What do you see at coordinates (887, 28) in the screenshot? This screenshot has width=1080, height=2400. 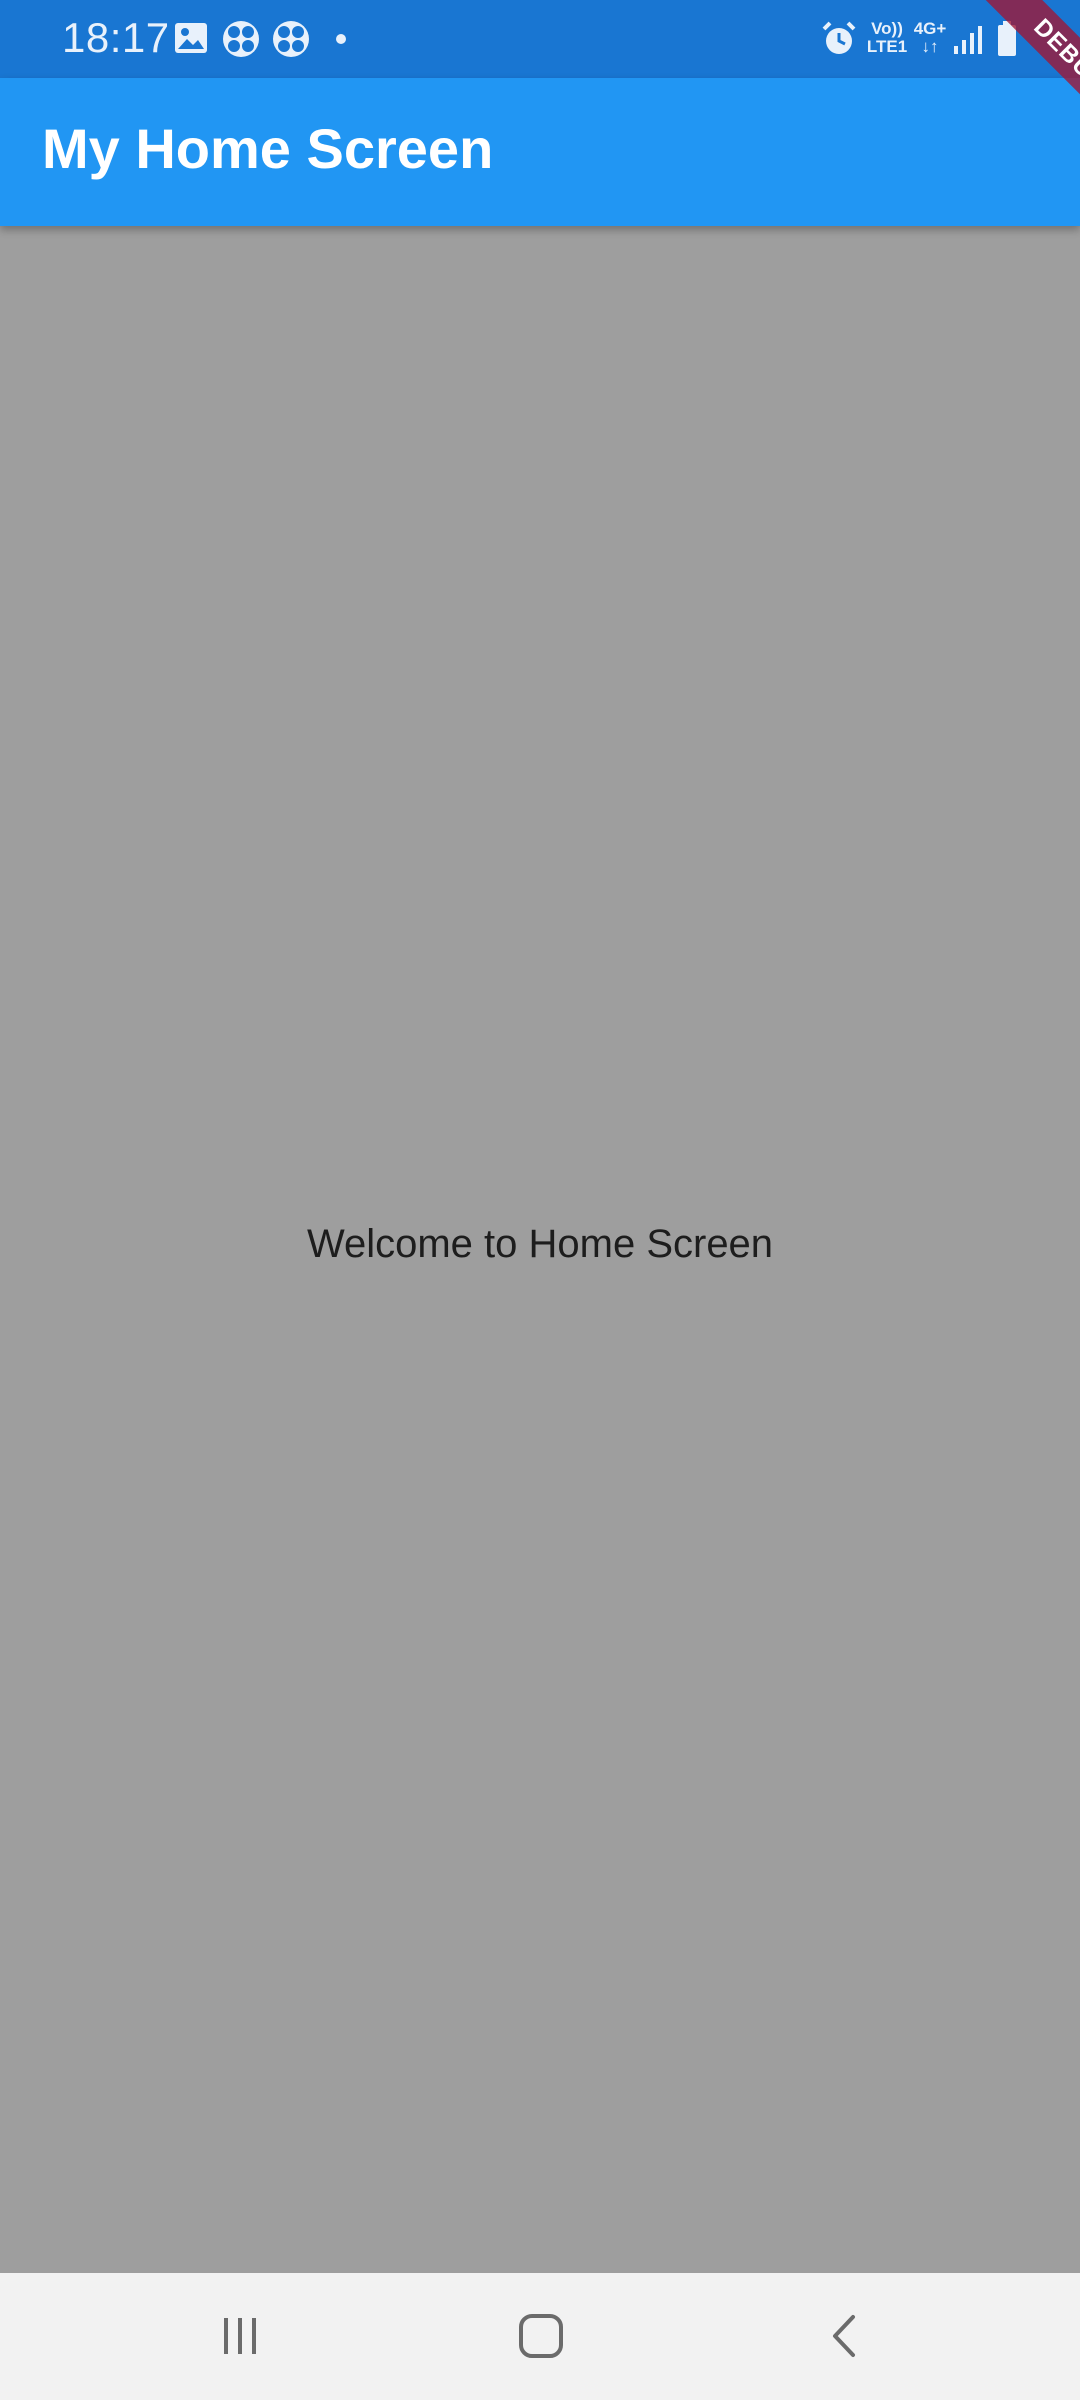 I see `volte-label: Vo))` at bounding box center [887, 28].